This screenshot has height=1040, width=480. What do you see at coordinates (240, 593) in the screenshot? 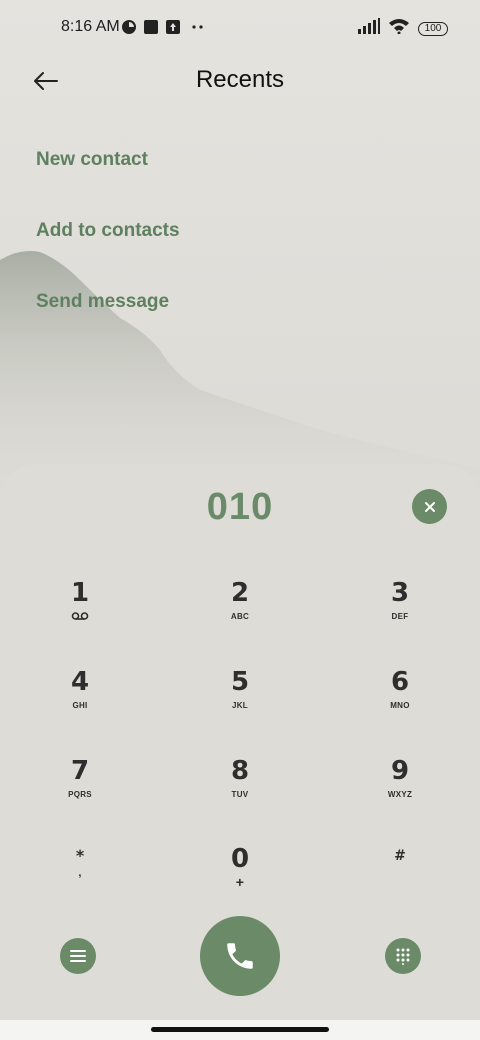
I see `key-digit: 2` at bounding box center [240, 593].